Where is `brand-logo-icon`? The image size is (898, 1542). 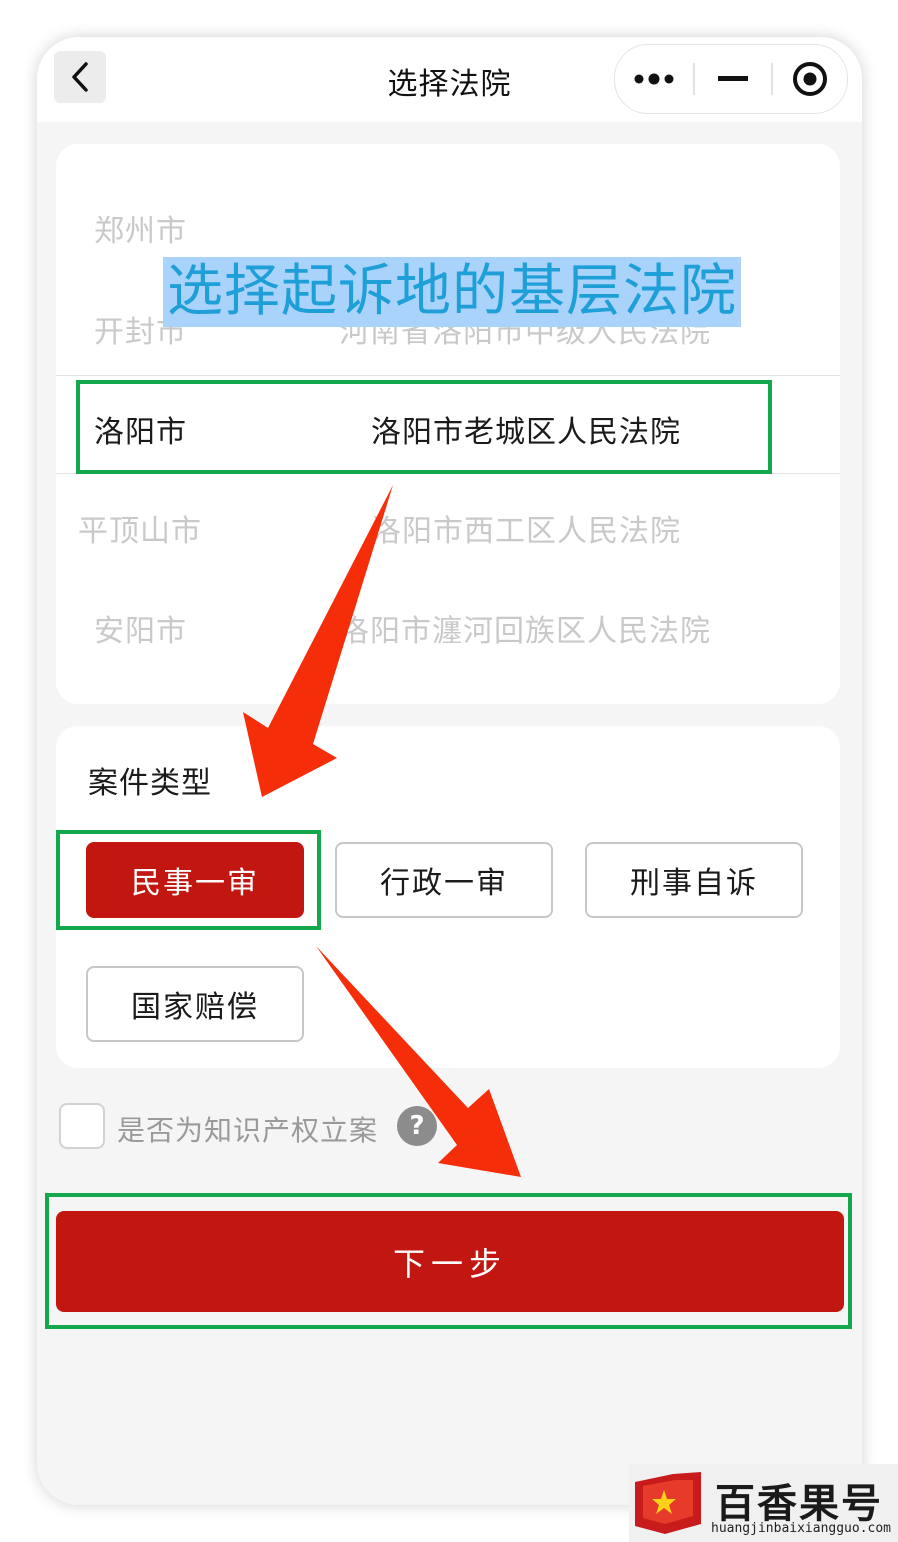 brand-logo-icon is located at coordinates (668, 1503).